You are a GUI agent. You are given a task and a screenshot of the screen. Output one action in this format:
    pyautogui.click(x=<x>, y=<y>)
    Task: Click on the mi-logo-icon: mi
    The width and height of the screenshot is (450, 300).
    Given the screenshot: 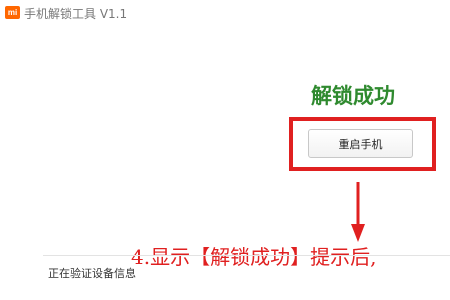 What is the action you would take?
    pyautogui.click(x=12, y=12)
    